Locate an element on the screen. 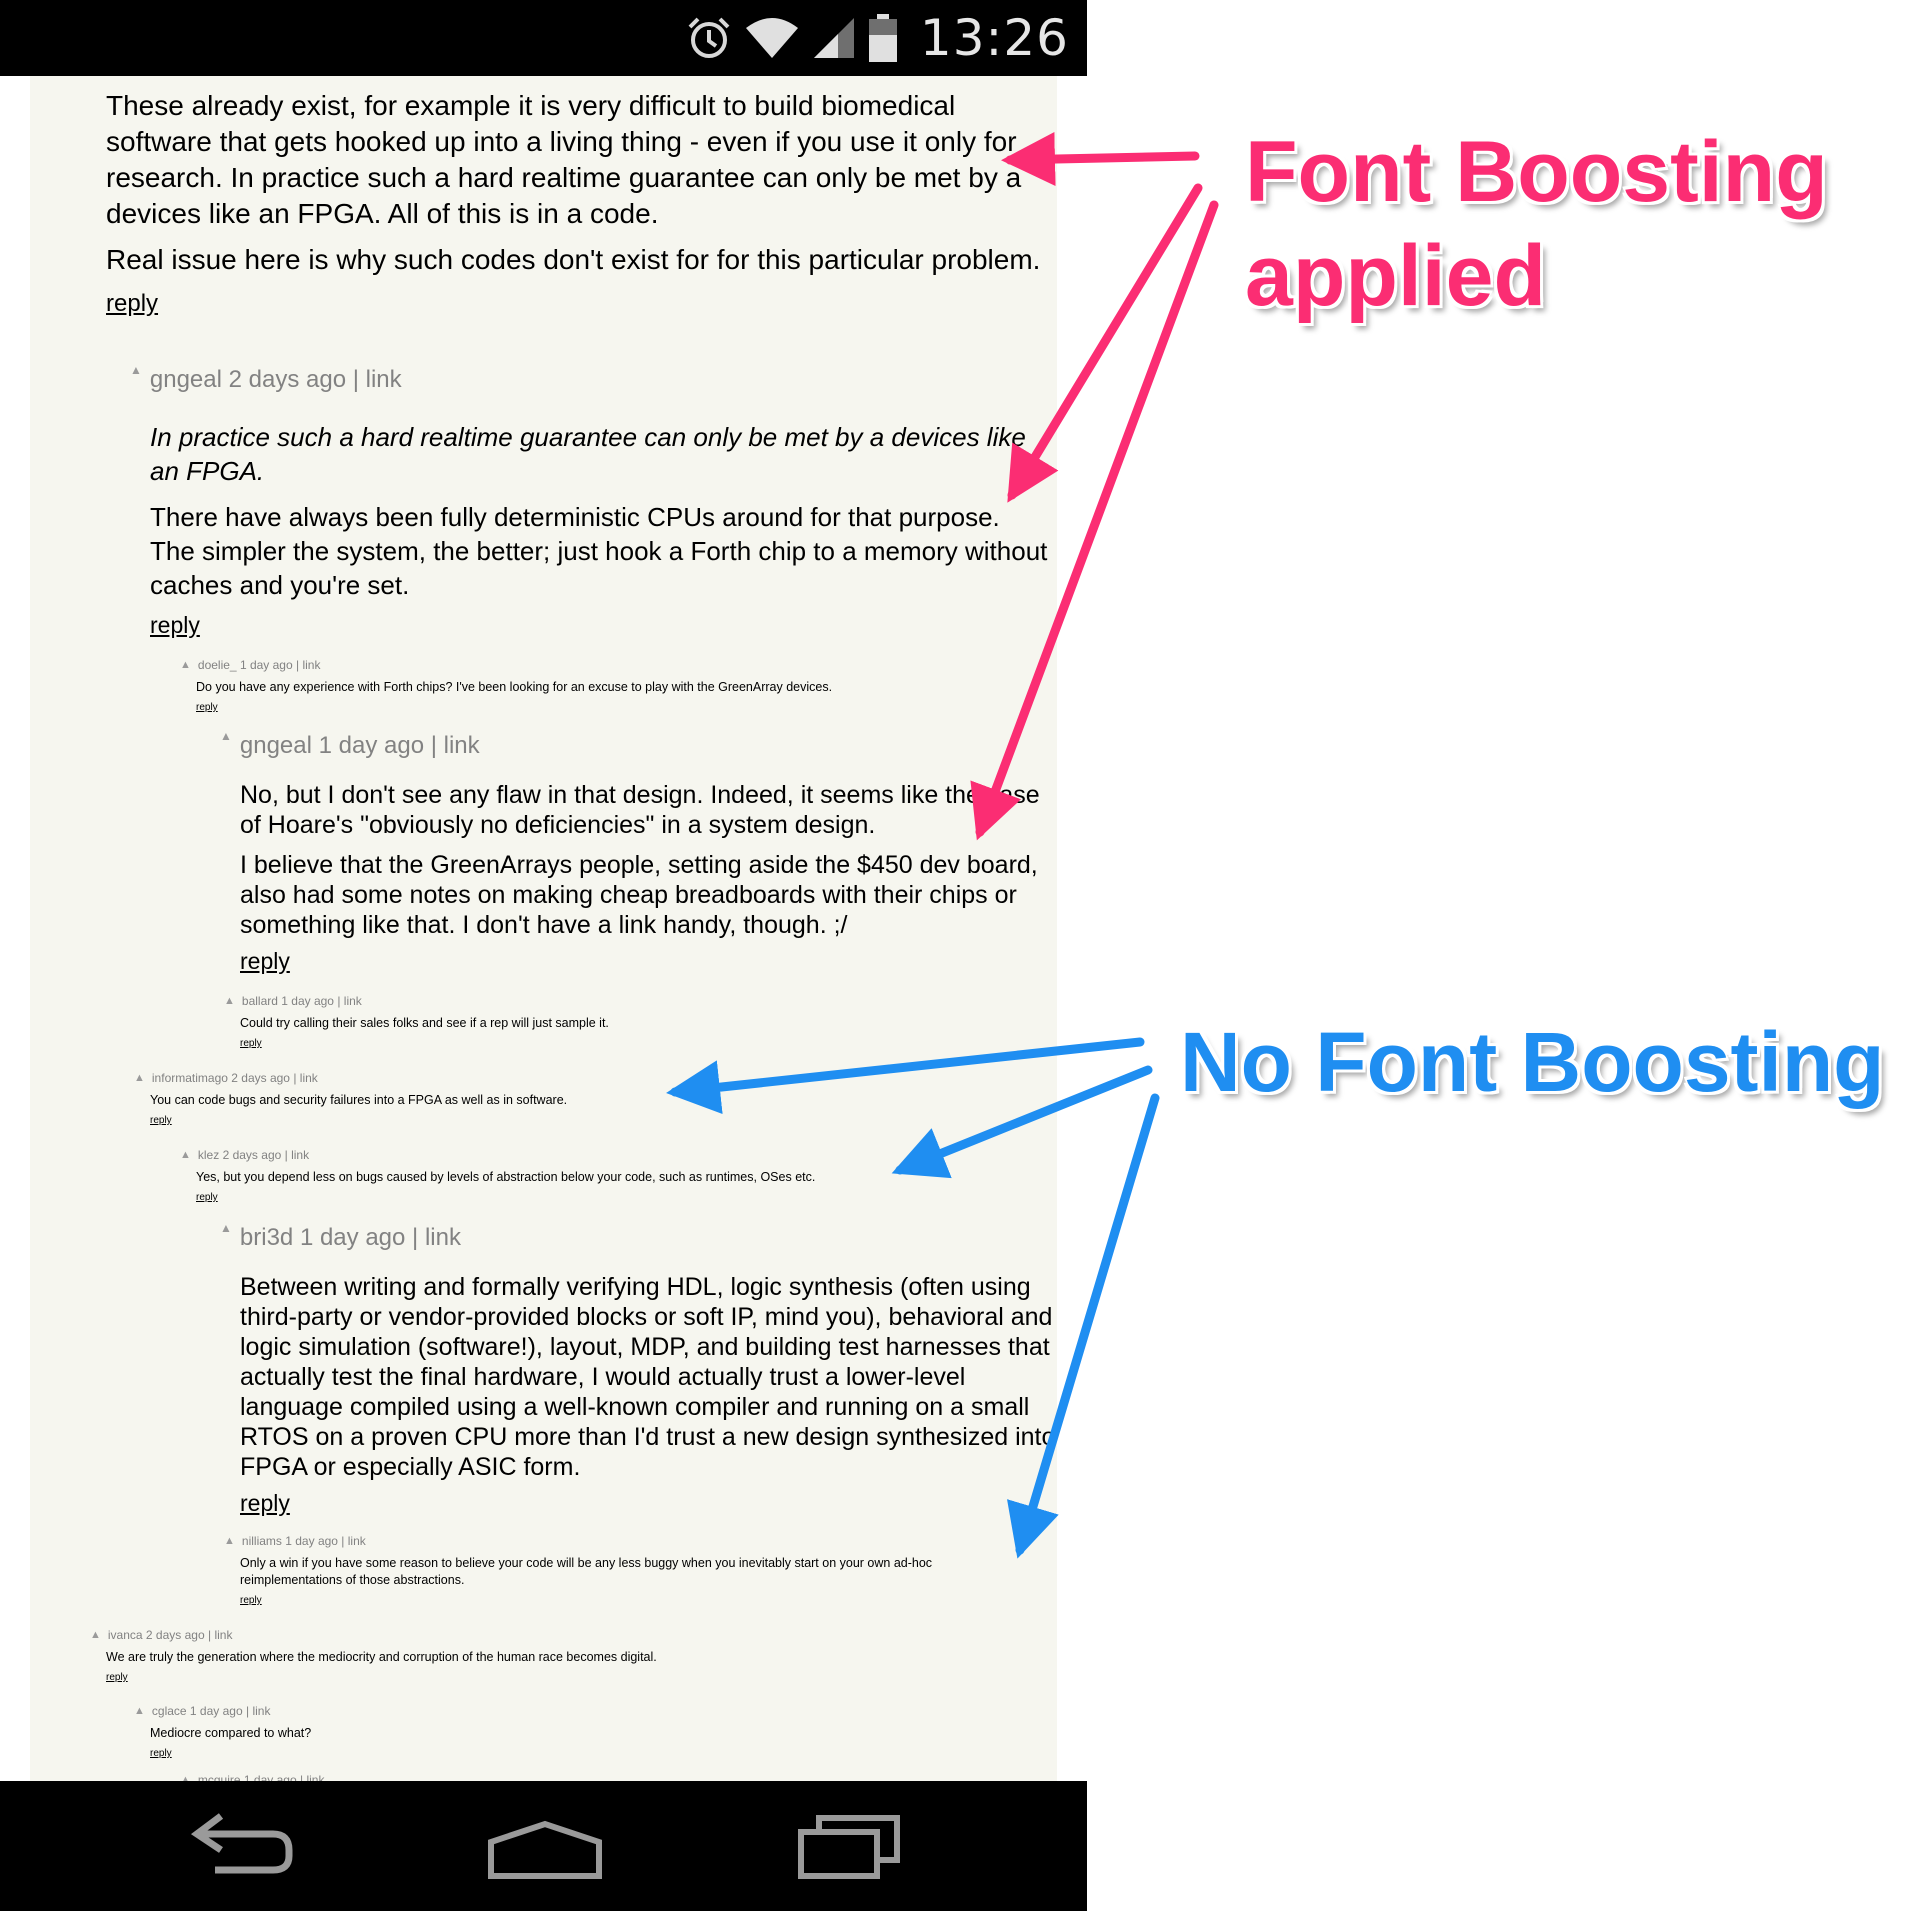 This screenshot has height=1911, width=1928. status-icons: 13:26 is located at coordinates (877, 38).